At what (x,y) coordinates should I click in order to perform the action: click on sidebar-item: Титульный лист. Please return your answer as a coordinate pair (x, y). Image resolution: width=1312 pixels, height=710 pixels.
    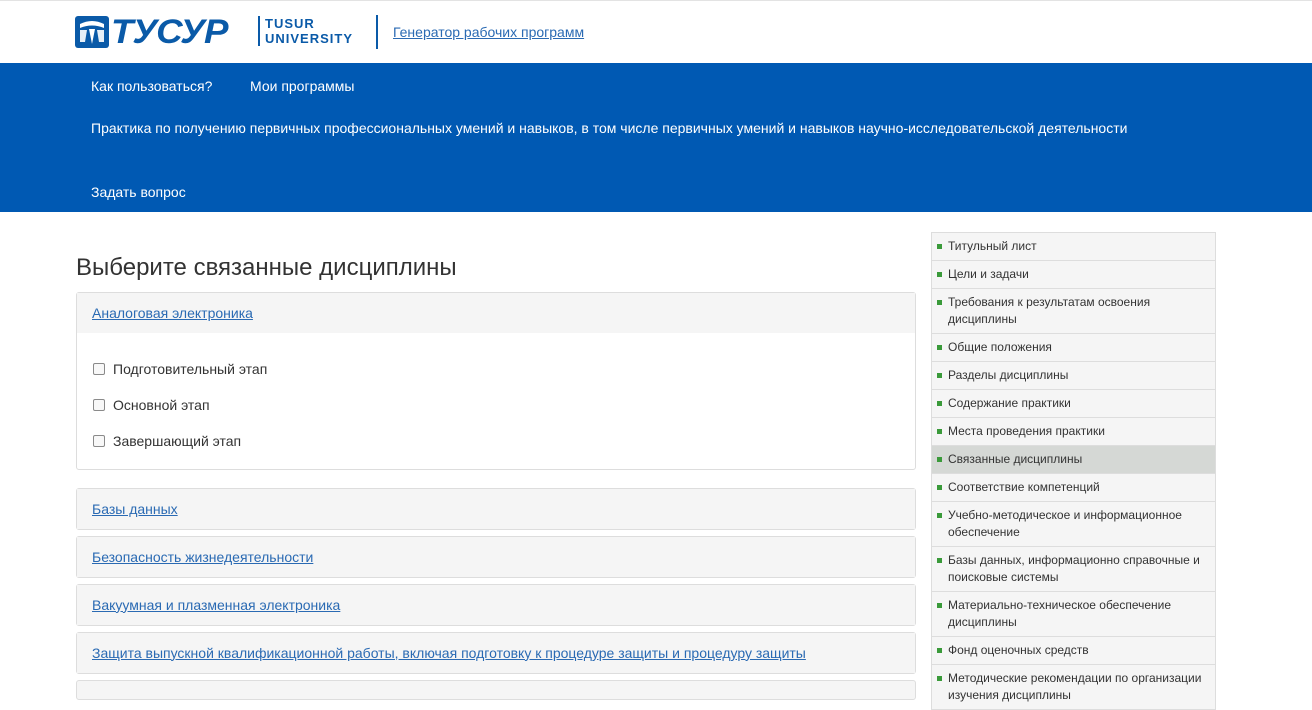
    Looking at the image, I should click on (1073, 247).